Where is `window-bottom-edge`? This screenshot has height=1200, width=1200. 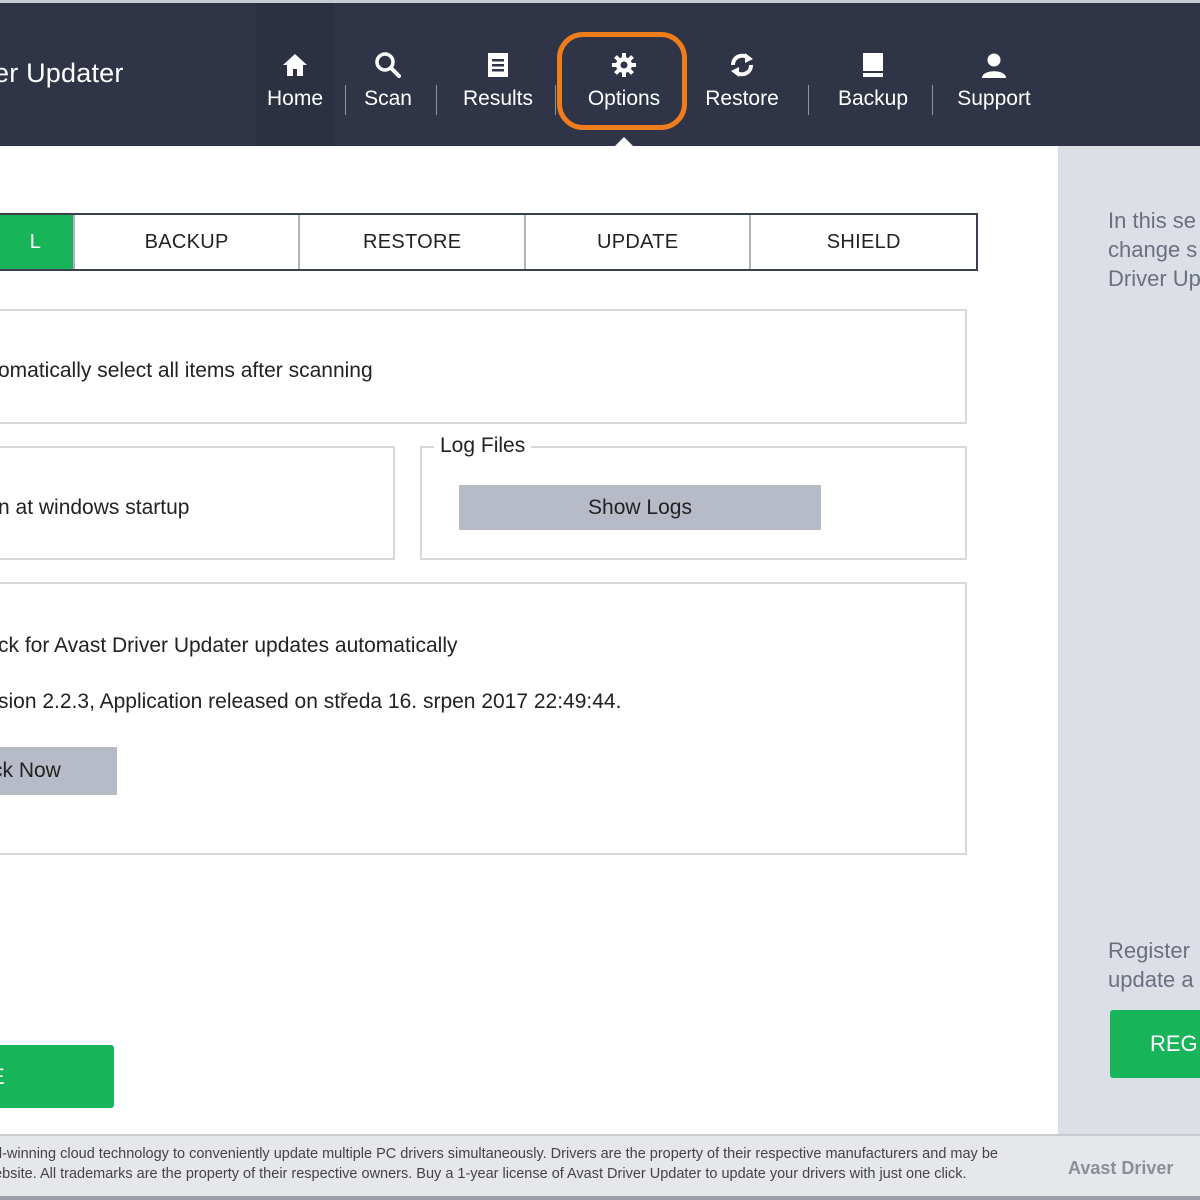
window-bottom-edge is located at coordinates (600, 1198).